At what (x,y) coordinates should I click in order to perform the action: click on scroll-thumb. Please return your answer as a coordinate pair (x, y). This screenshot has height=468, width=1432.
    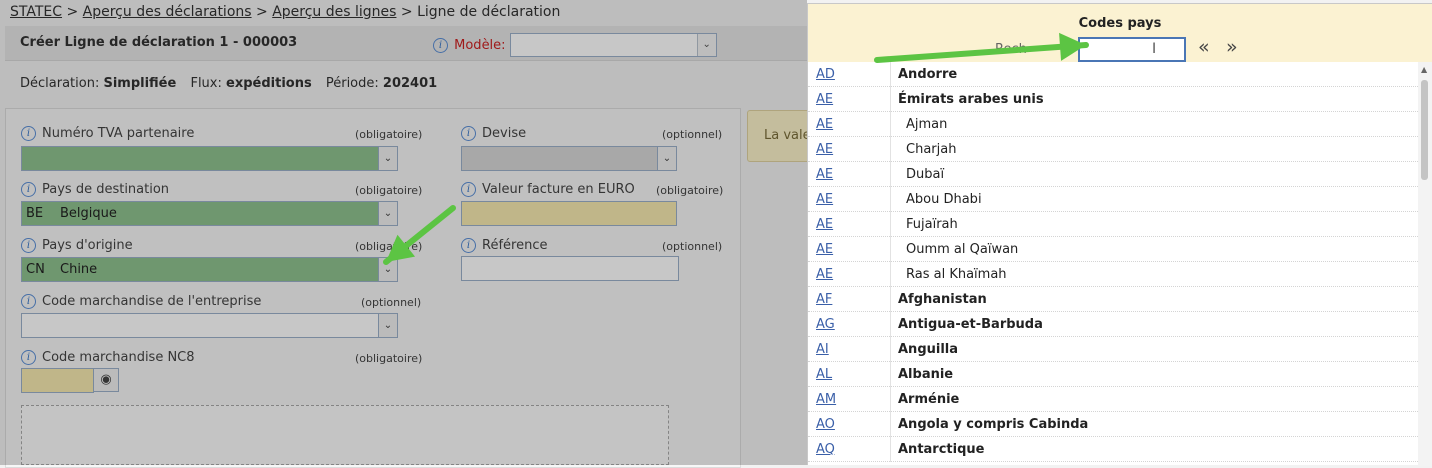
    Looking at the image, I should click on (1424, 130).